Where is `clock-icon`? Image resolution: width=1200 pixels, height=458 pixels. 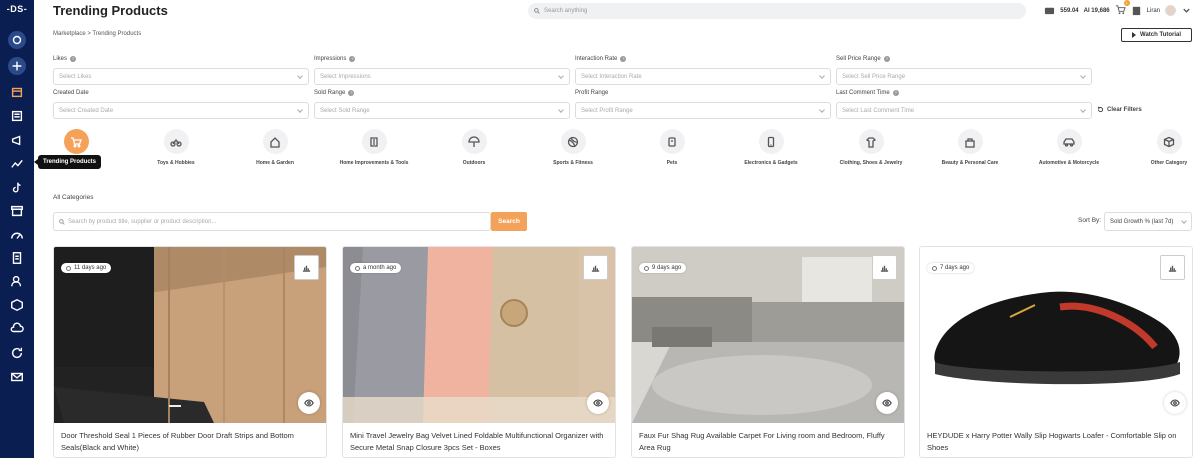
clock-icon is located at coordinates (68, 268).